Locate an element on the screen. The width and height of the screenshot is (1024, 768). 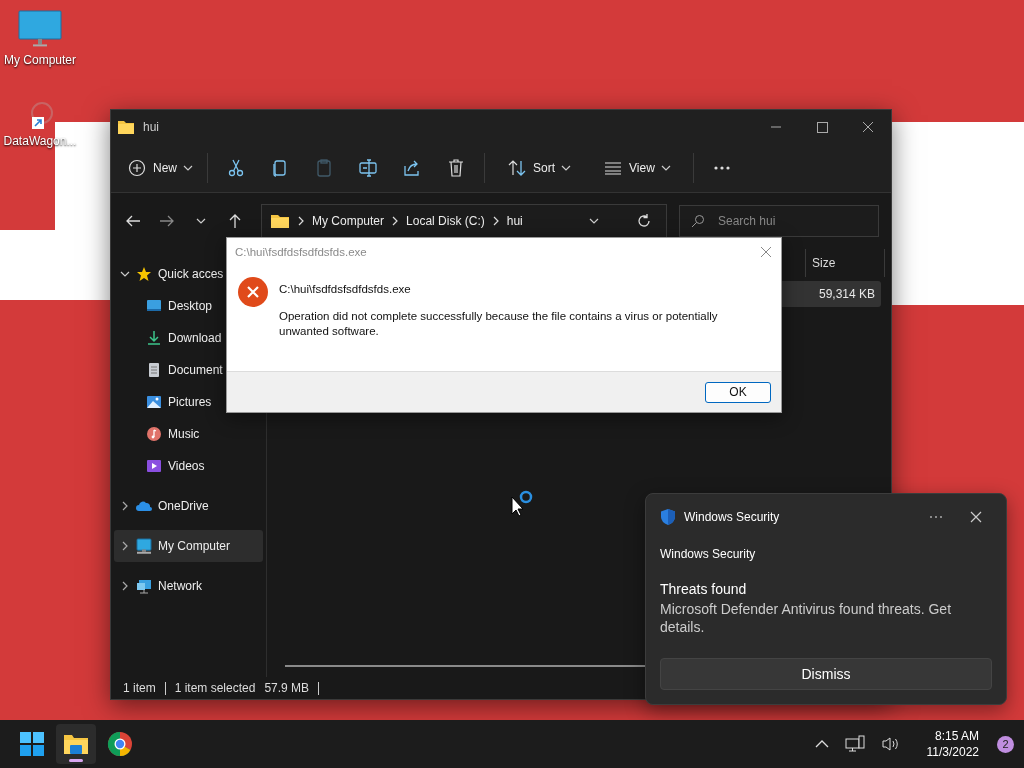
download-icon is located at coordinates (154, 338).